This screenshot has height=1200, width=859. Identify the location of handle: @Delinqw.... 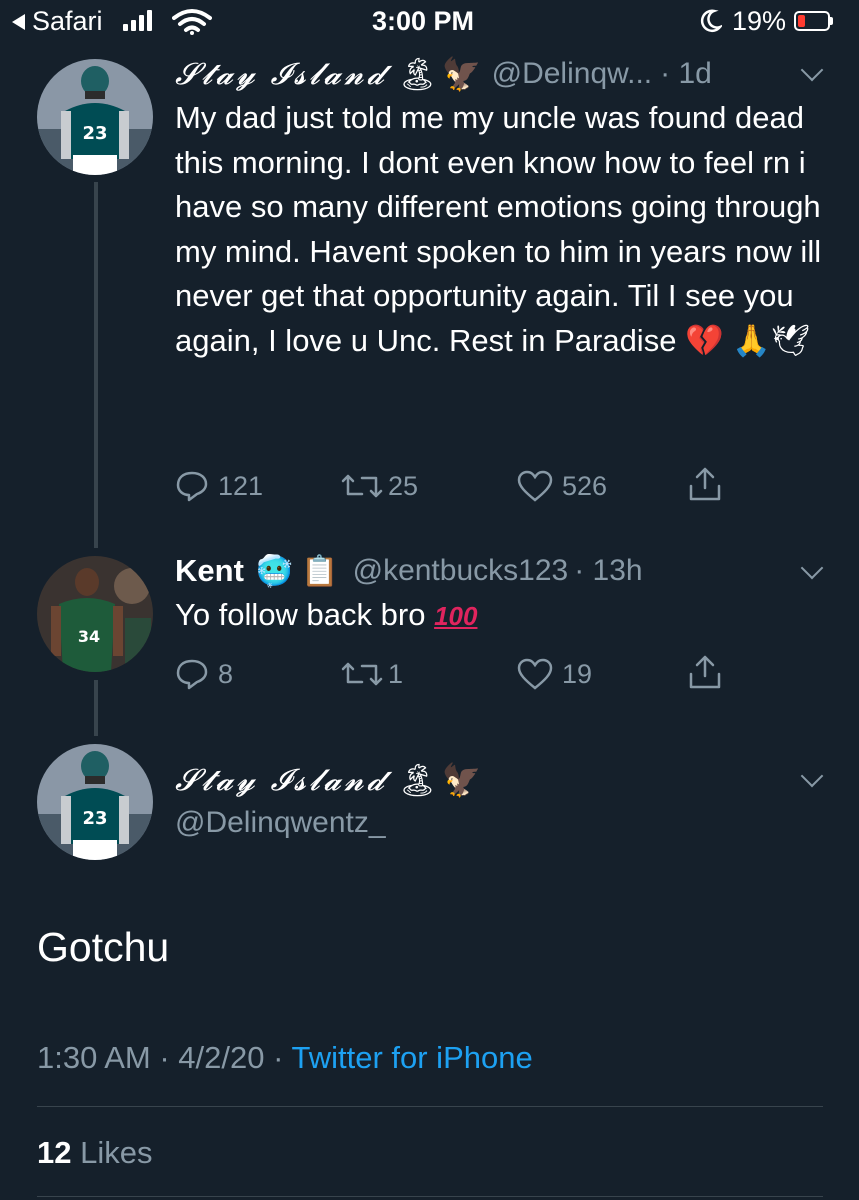
(572, 74).